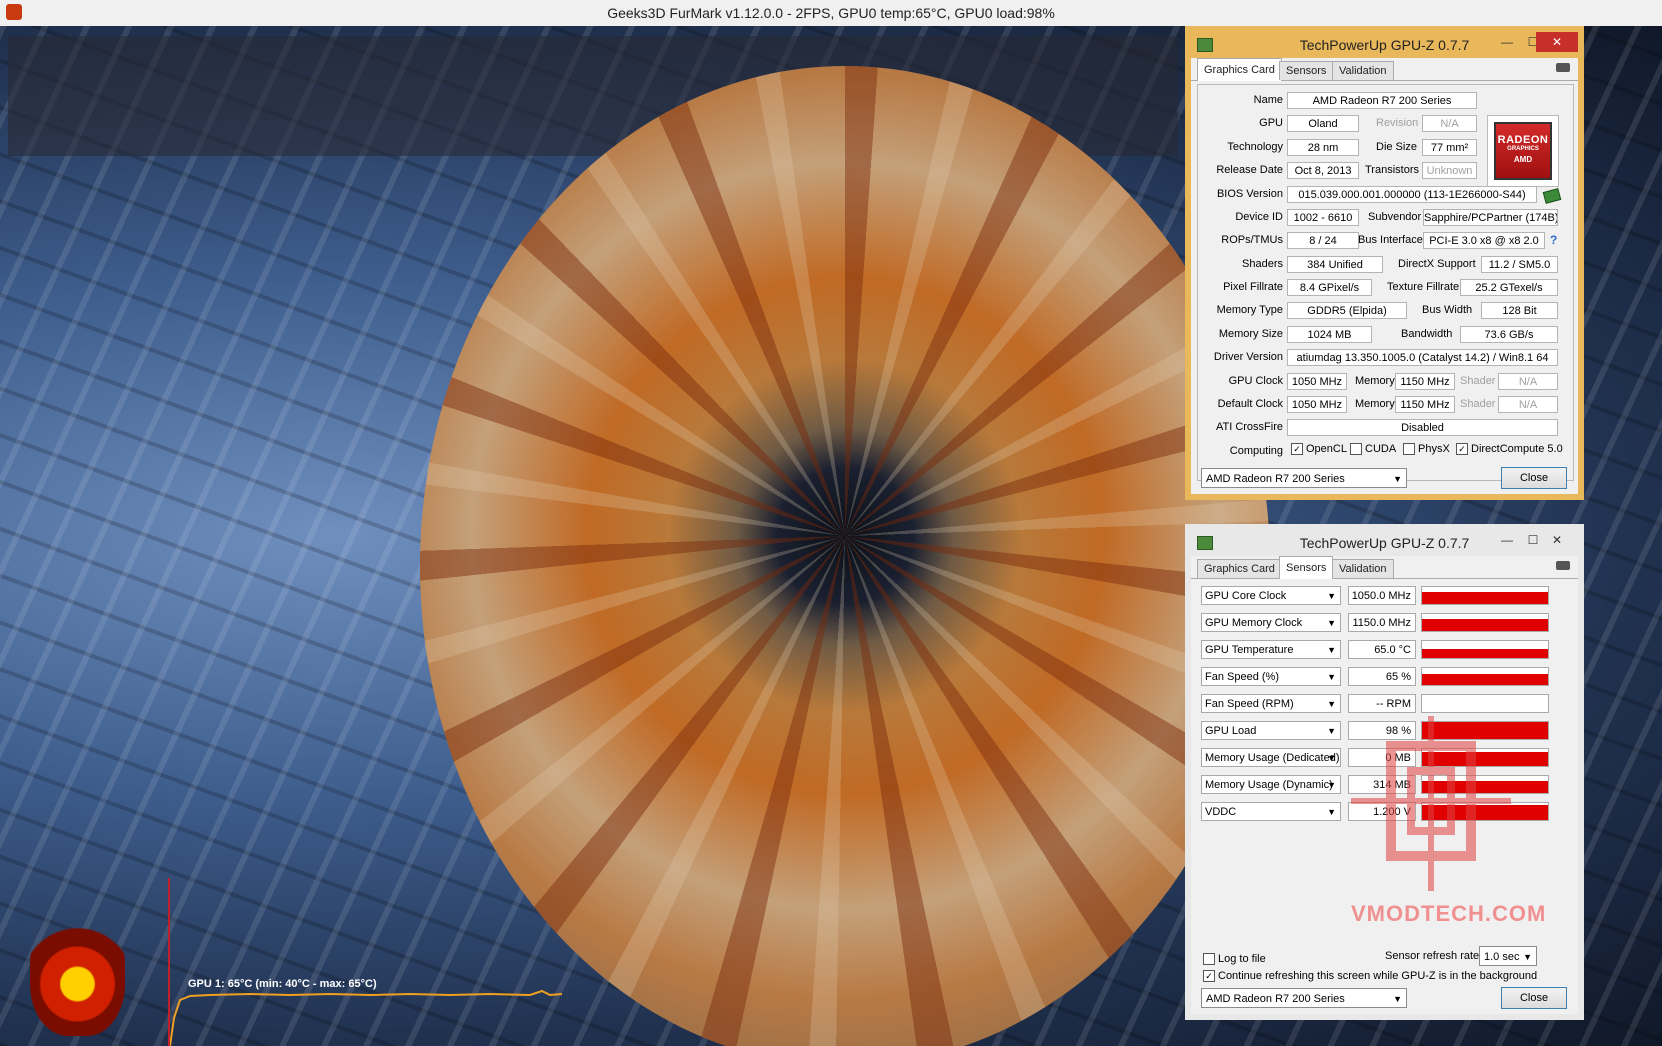 Image resolution: width=1662 pixels, height=1046 pixels. I want to click on gpu-clock-label: GPU Clock, so click(1255, 381).